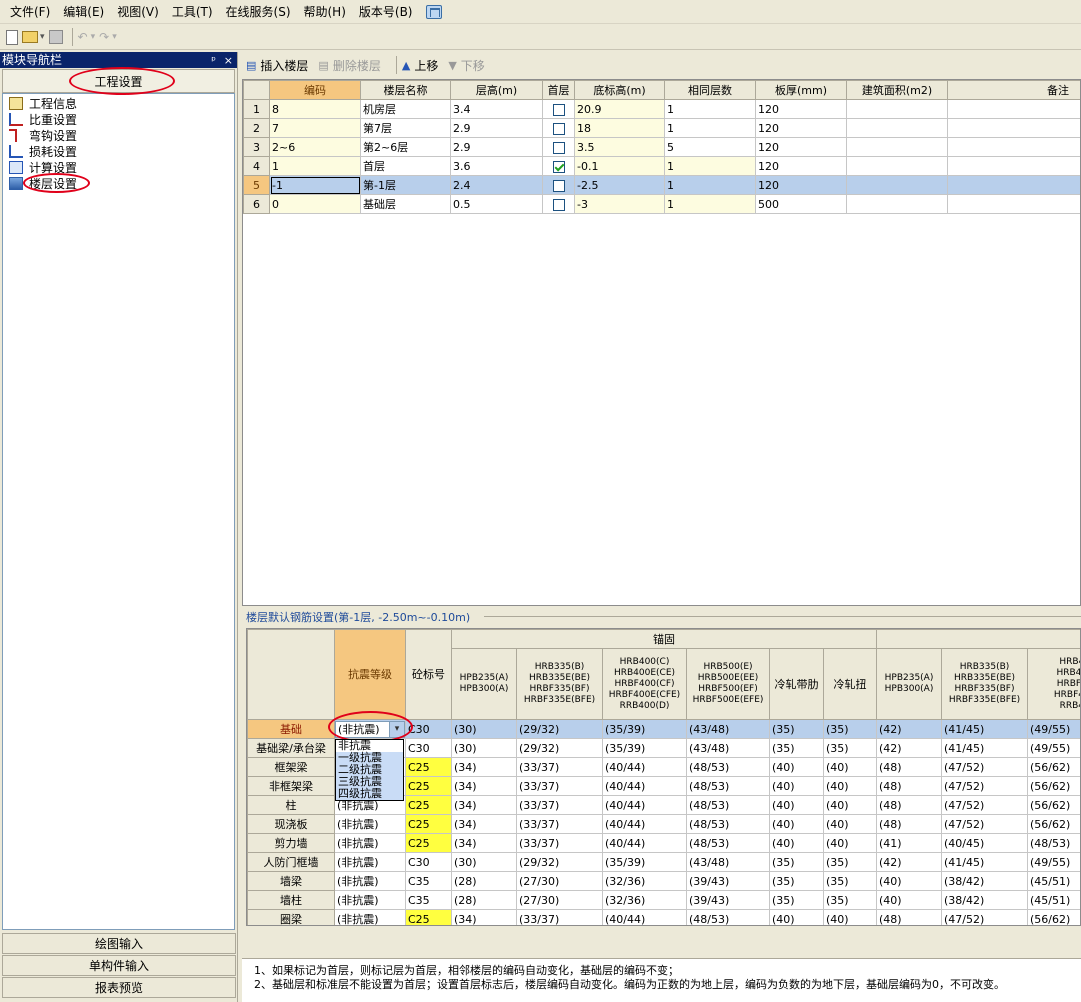 This screenshot has width=1081, height=1002. I want to click on col-header-lap-hrb400: HRB400 HRB400E HRBF400 HRBF400E RRB400, so click(1053, 684).